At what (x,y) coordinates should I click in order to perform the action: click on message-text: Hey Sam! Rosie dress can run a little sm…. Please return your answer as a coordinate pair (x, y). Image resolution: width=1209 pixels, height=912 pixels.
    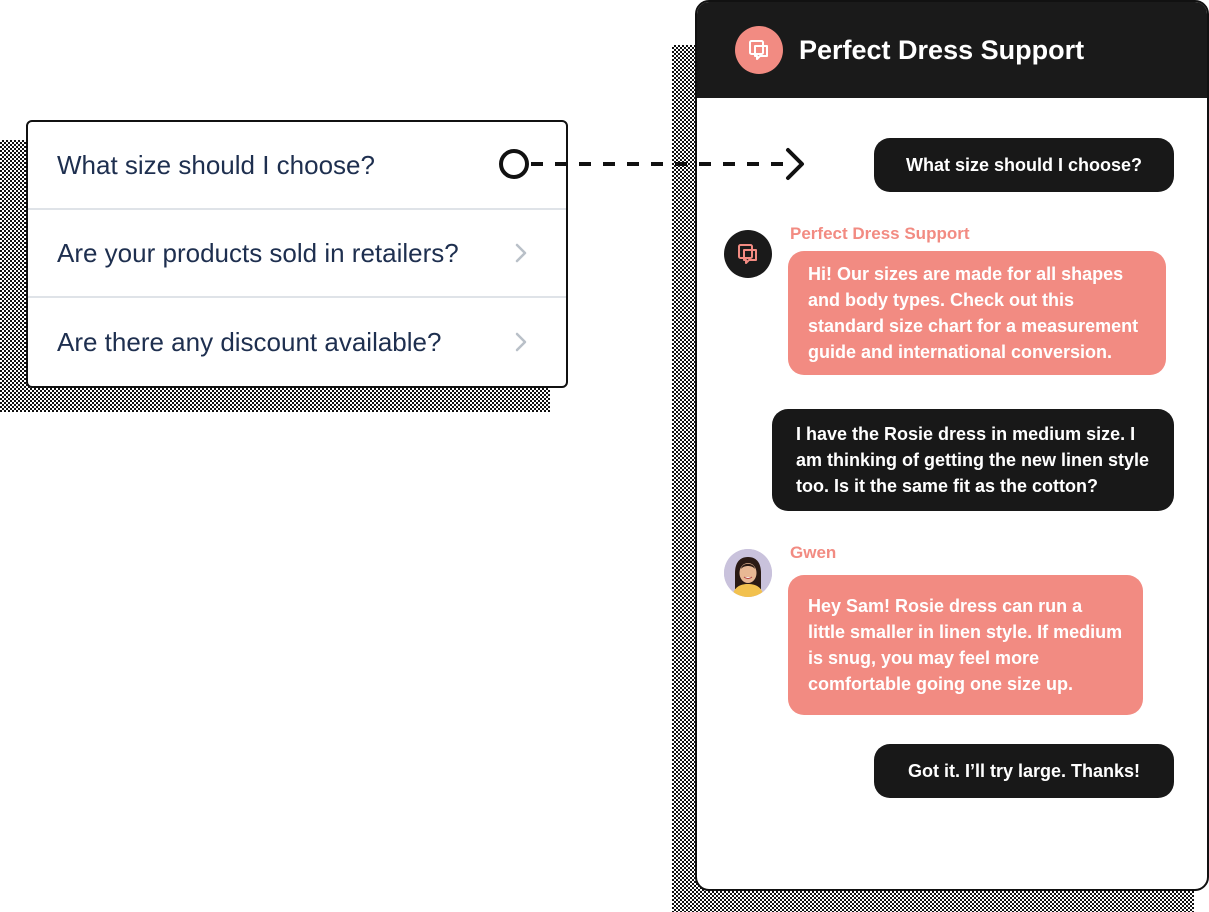
    Looking at the image, I should click on (965, 645).